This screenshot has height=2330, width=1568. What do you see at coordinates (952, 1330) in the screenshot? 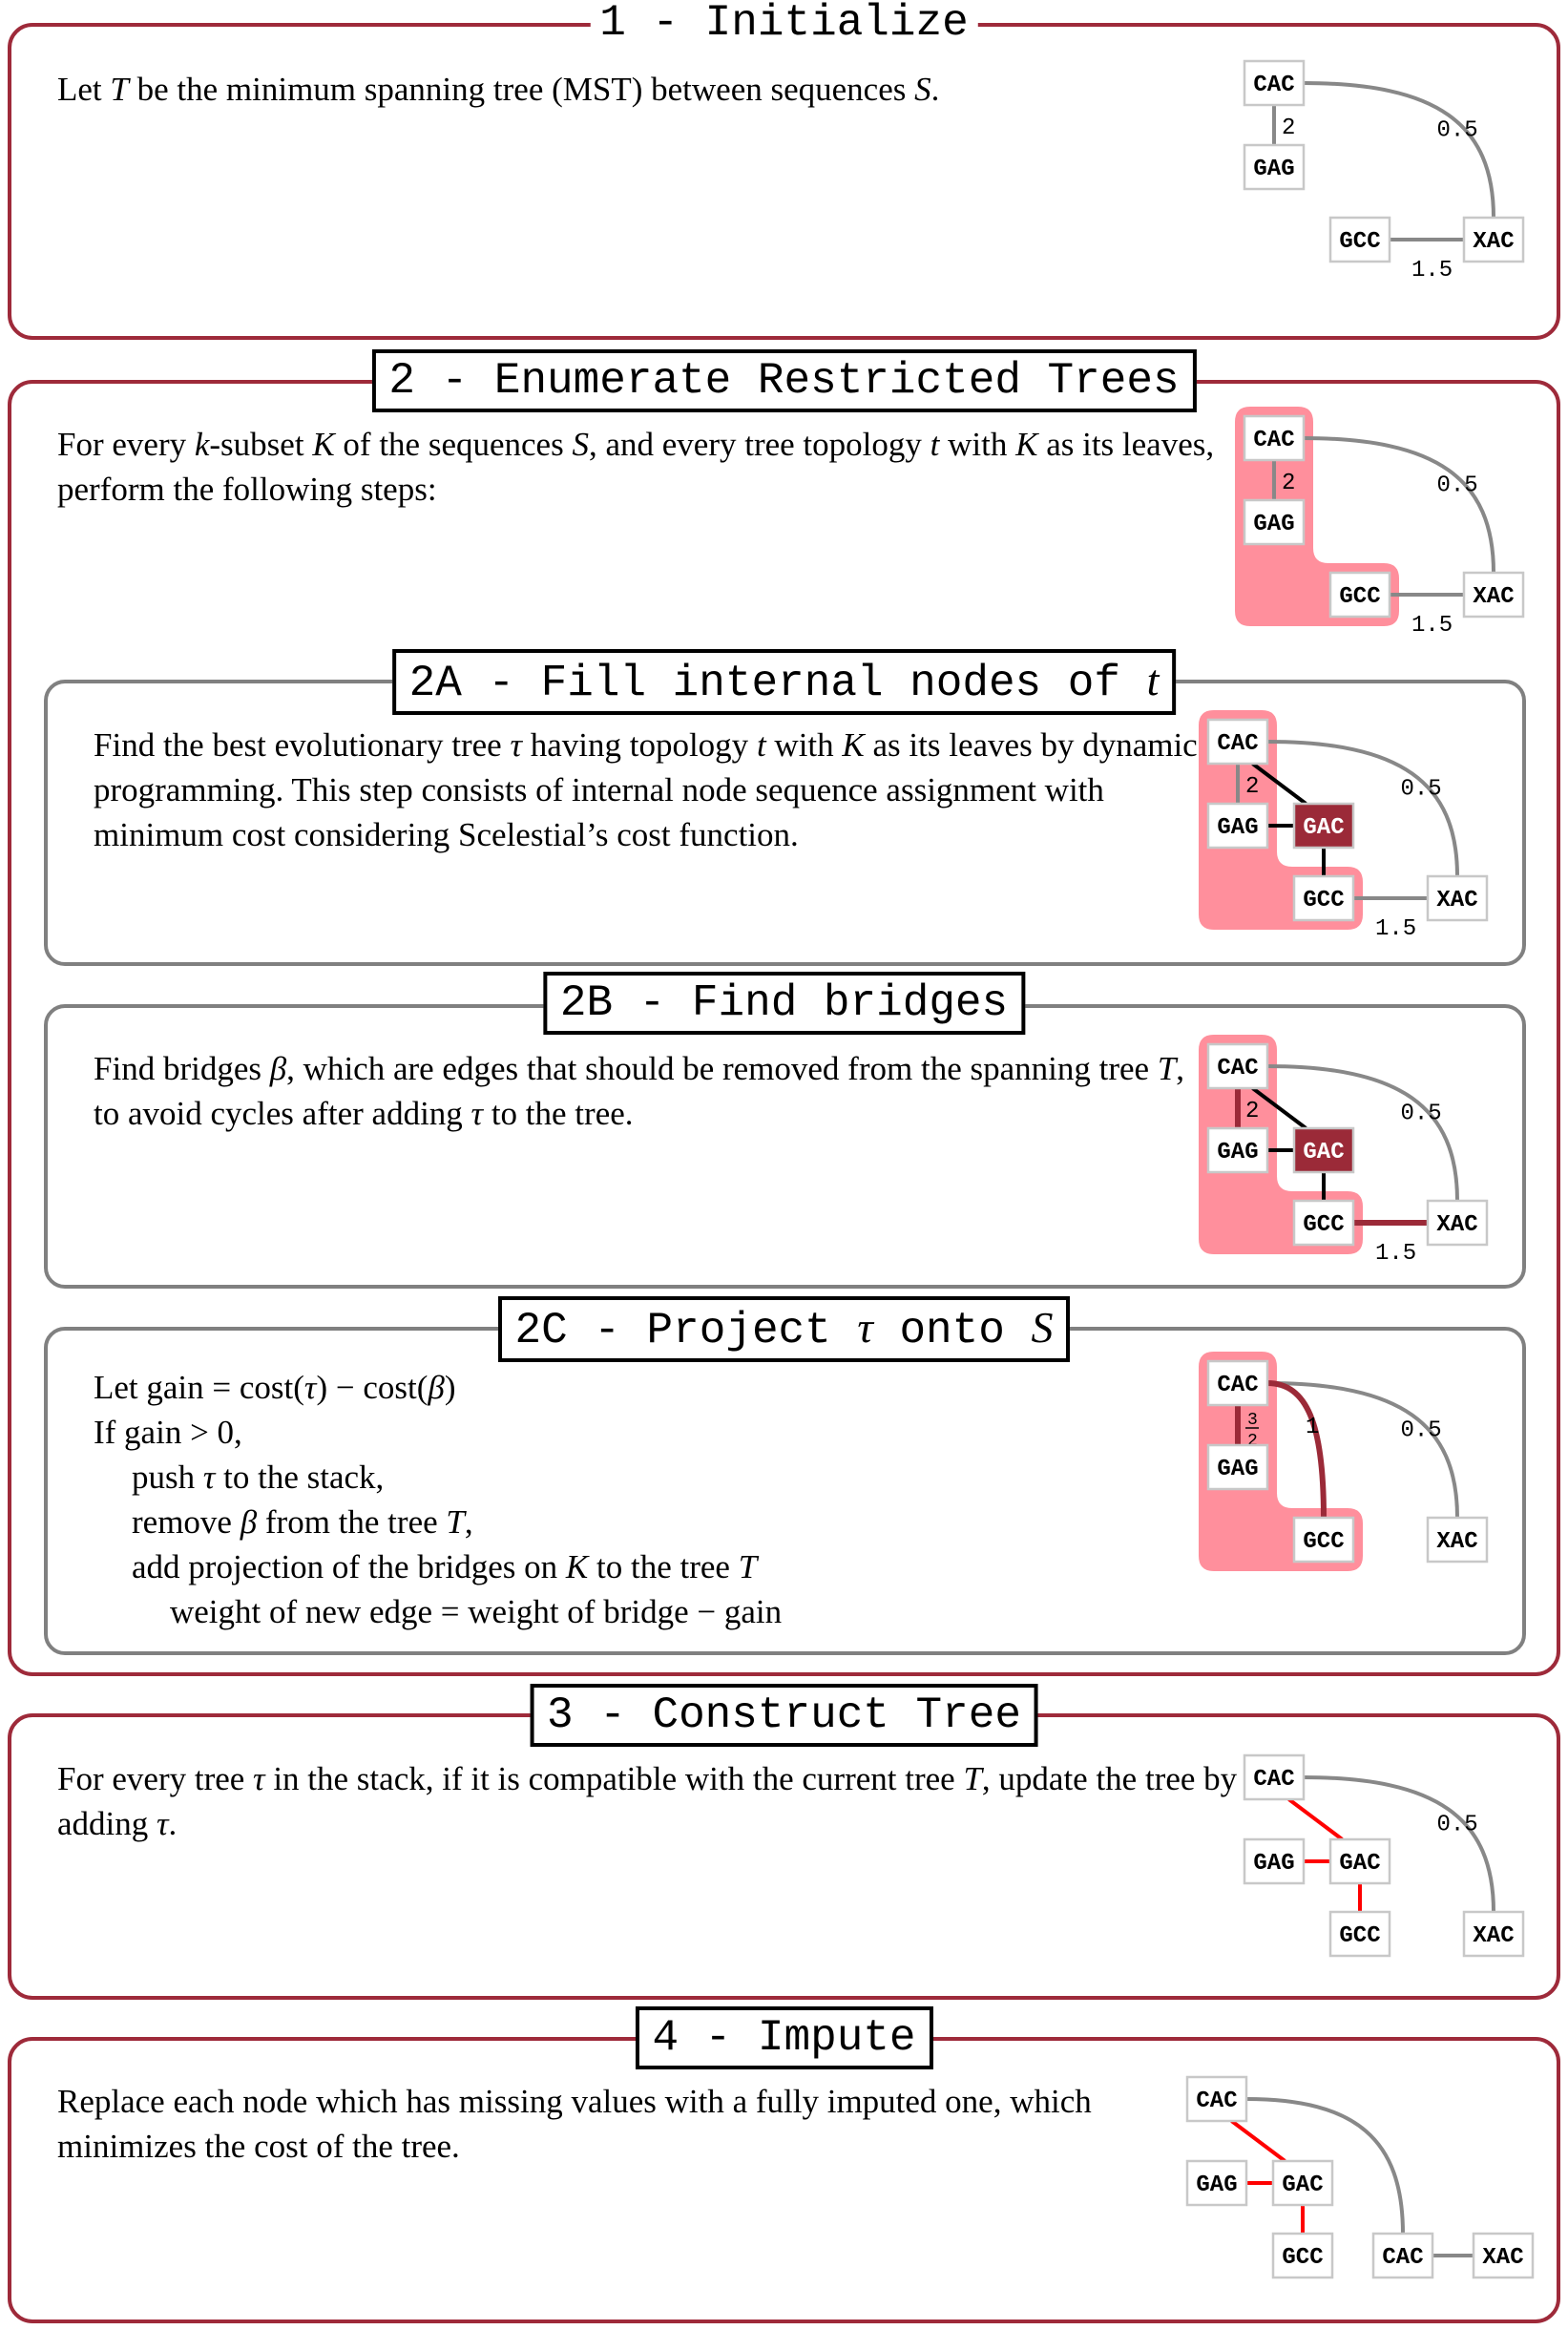
I see `section-2c-title-mid: onto` at bounding box center [952, 1330].